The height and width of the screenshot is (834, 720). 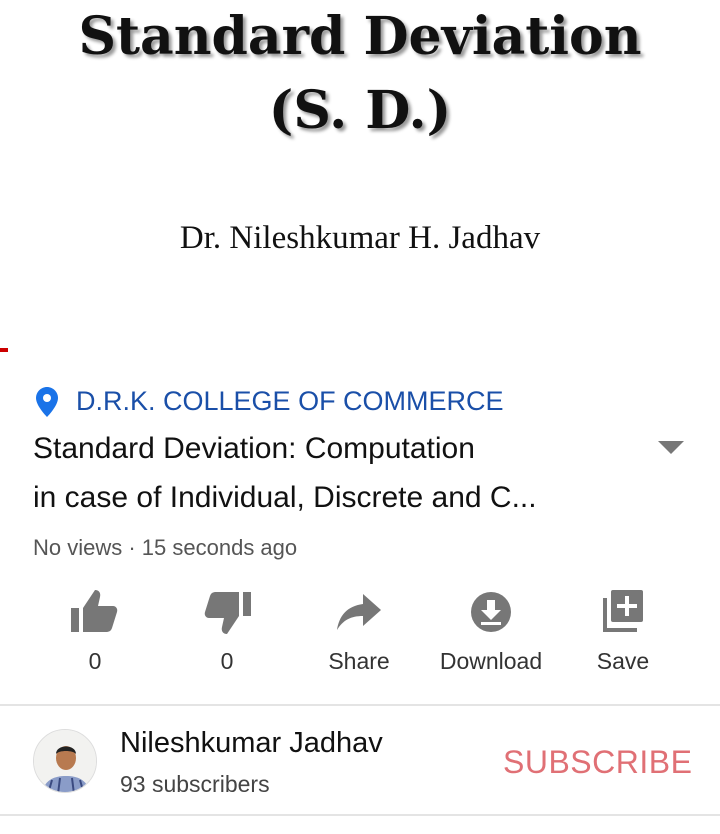 I want to click on like-button: 0, so click(x=95, y=632).